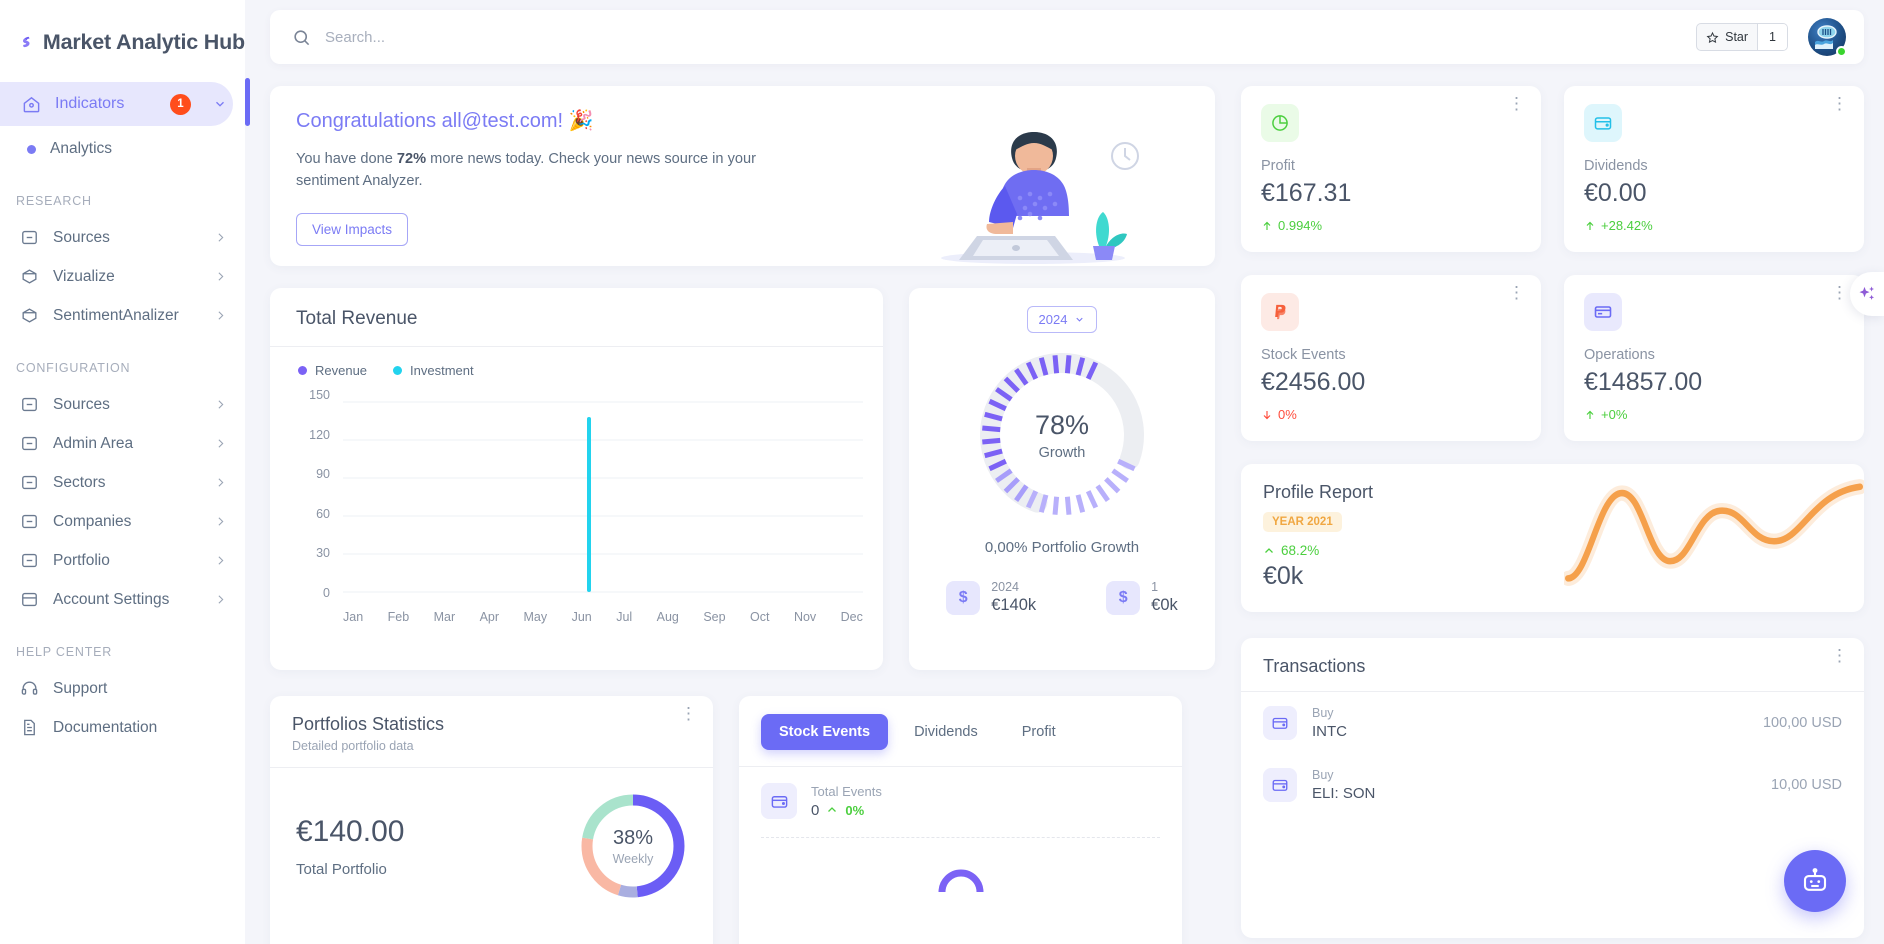 The width and height of the screenshot is (1884, 944). What do you see at coordinates (180, 104) in the screenshot?
I see `indicators-badge: 1` at bounding box center [180, 104].